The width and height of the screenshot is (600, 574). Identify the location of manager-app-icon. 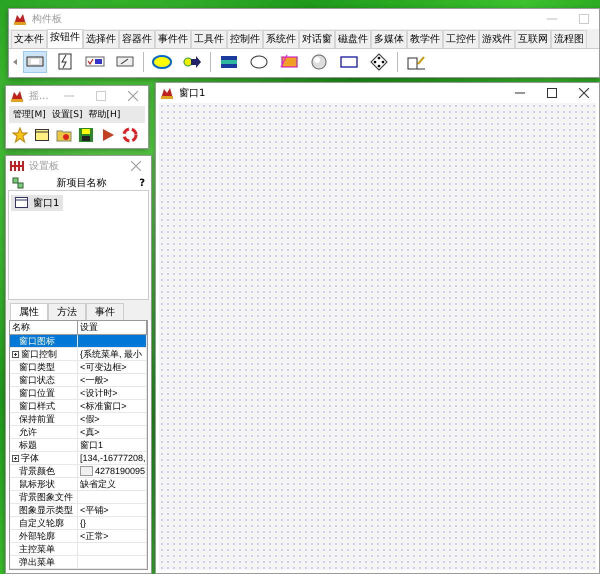
(17, 96).